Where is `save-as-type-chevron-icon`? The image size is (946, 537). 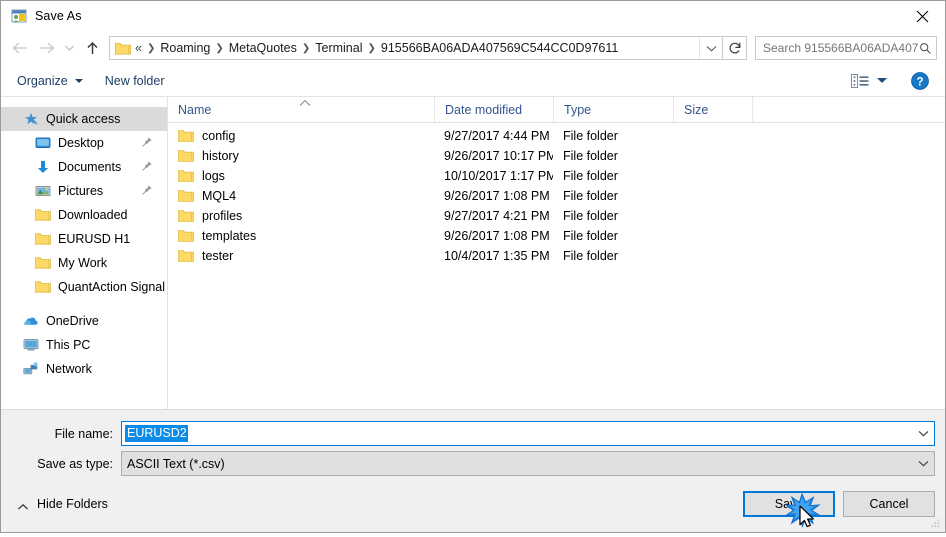 save-as-type-chevron-icon is located at coordinates (923, 463).